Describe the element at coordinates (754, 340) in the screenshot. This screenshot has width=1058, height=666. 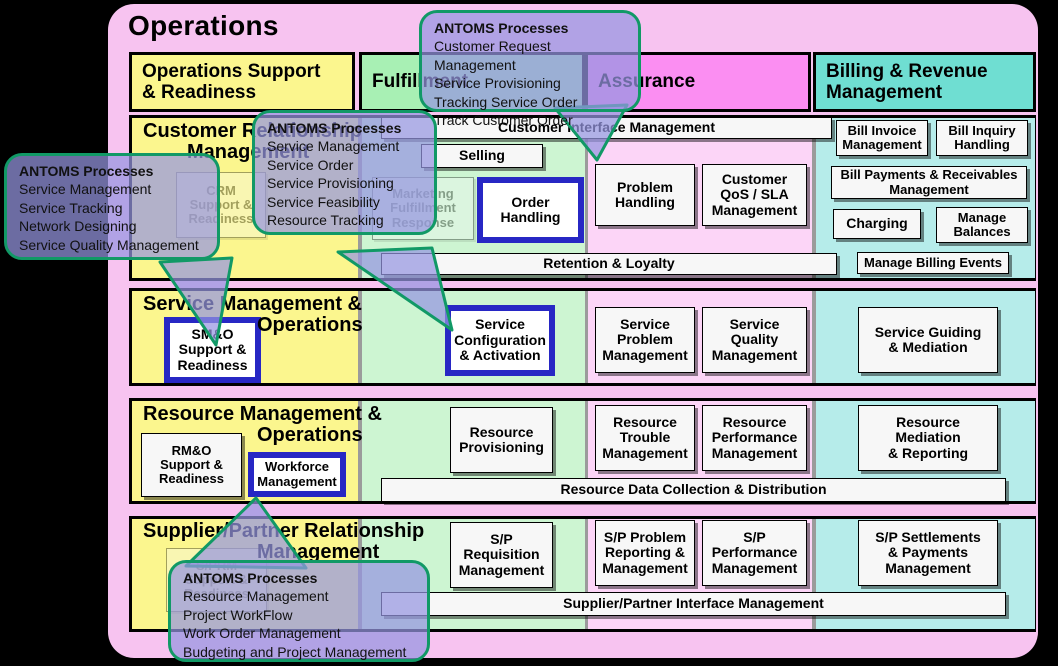
I see `box-service-quality-management: Service Quality Management` at that location.